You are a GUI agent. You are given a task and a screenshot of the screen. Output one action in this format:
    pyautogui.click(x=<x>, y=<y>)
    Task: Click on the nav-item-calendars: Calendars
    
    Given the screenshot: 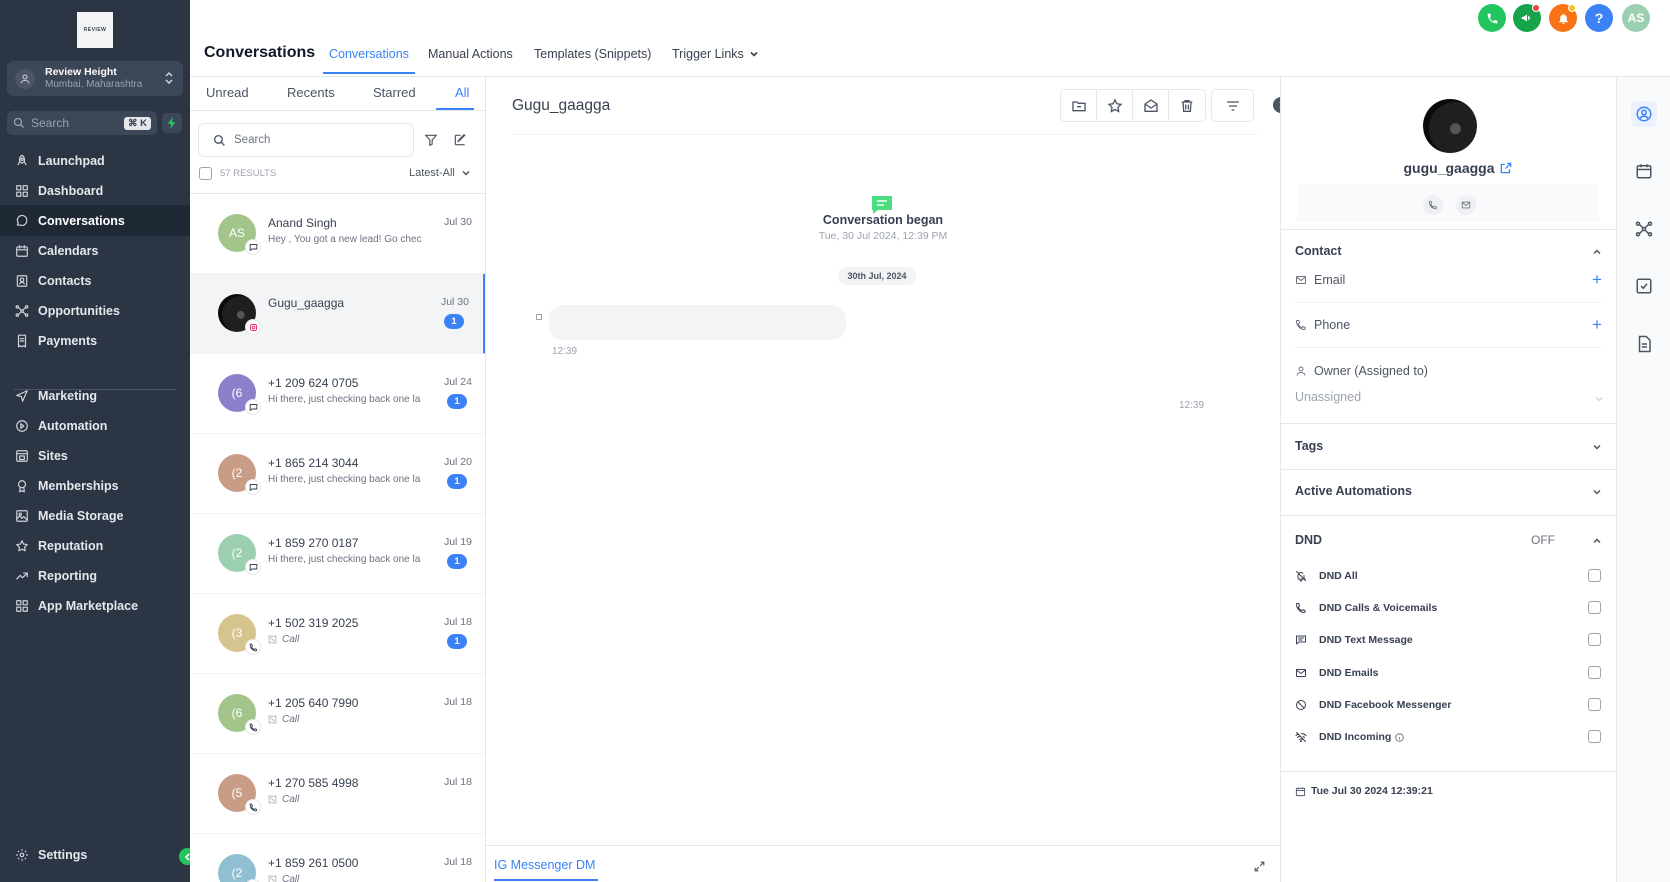 What is the action you would take?
    pyautogui.click(x=95, y=250)
    